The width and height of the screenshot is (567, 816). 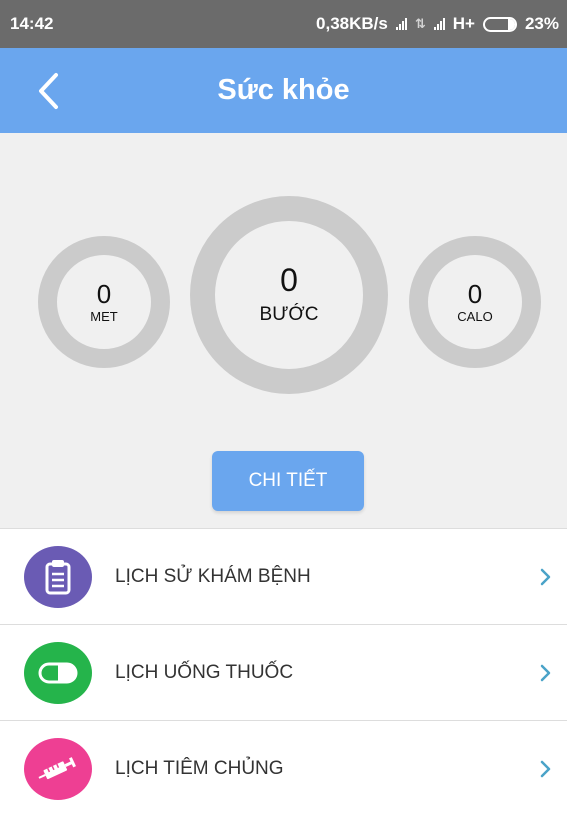 What do you see at coordinates (199, 768) in the screenshot?
I see `menu-label: LỊCH TIÊM CHỦNG` at bounding box center [199, 768].